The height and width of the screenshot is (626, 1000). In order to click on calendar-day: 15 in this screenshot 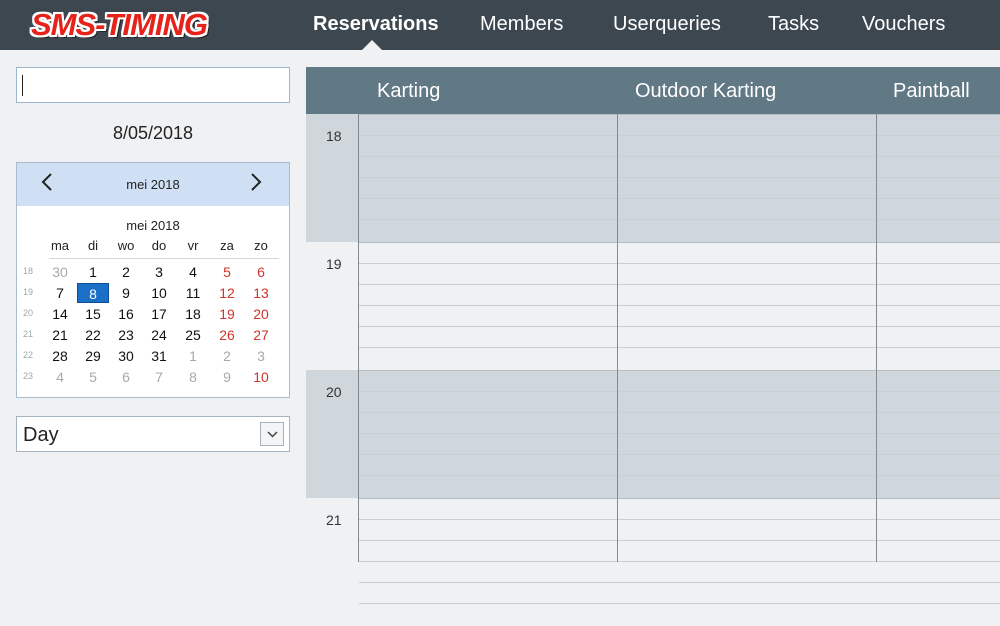, I will do `click(93, 314)`.